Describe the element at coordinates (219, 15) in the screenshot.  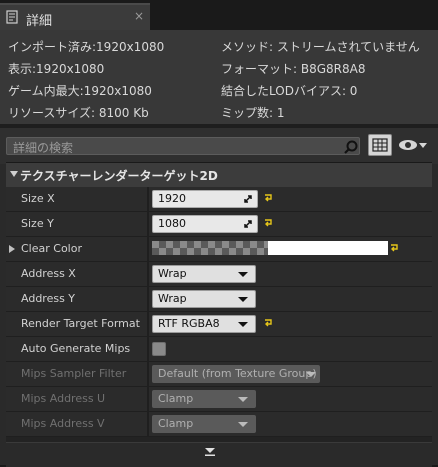
I see `tab-bar: 詳細 ×` at that location.